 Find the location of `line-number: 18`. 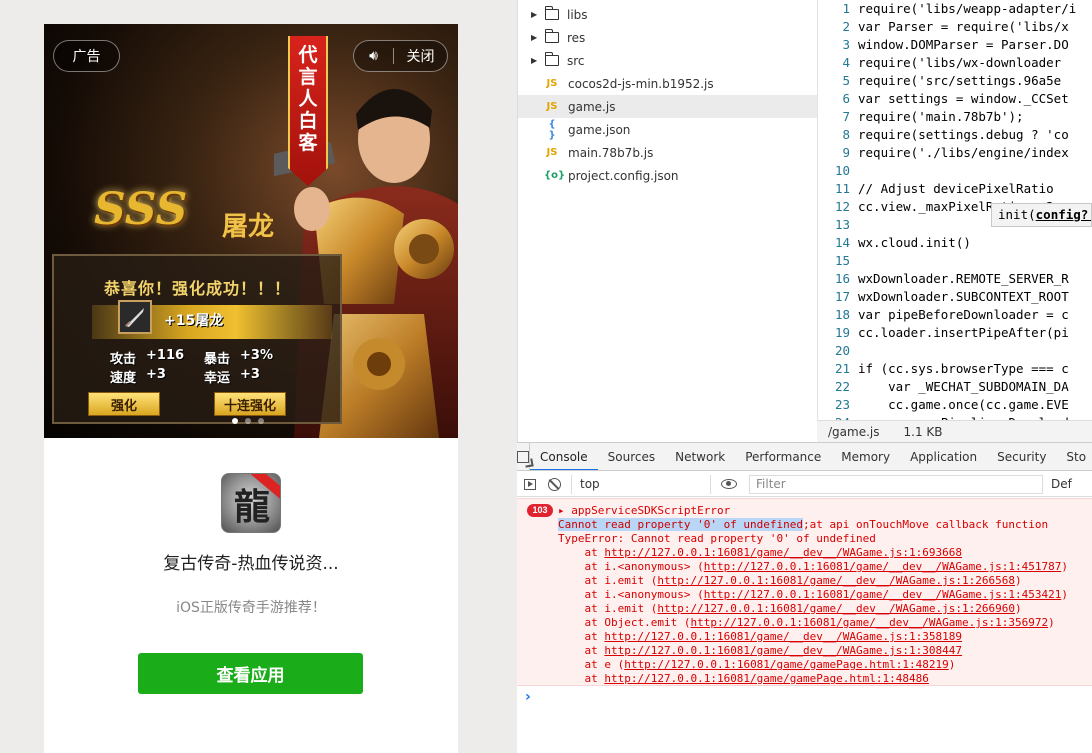

line-number: 18 is located at coordinates (842, 314).